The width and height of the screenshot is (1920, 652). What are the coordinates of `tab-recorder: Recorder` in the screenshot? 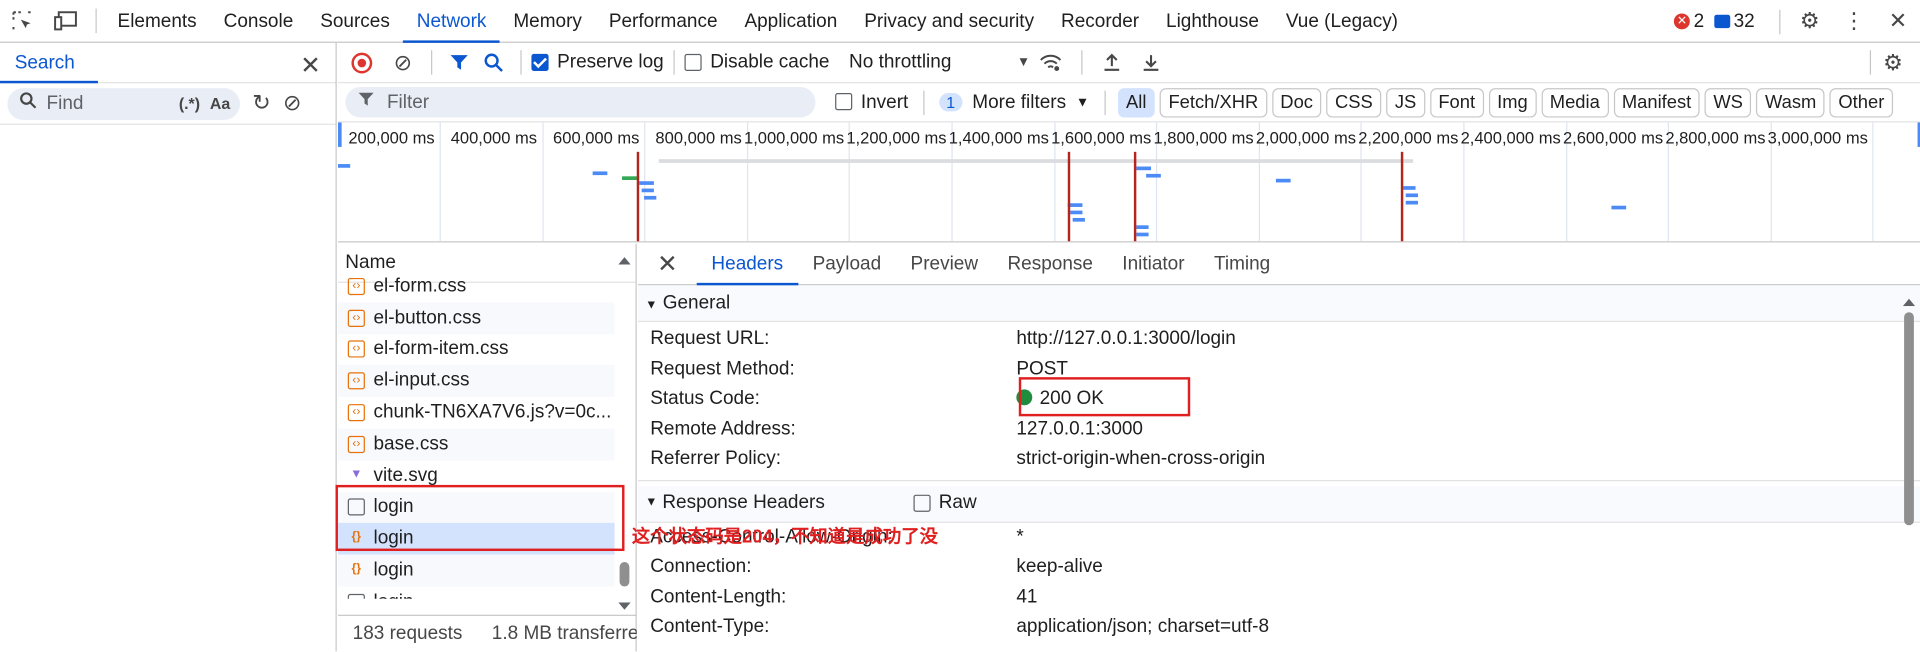 It's located at (1100, 21).